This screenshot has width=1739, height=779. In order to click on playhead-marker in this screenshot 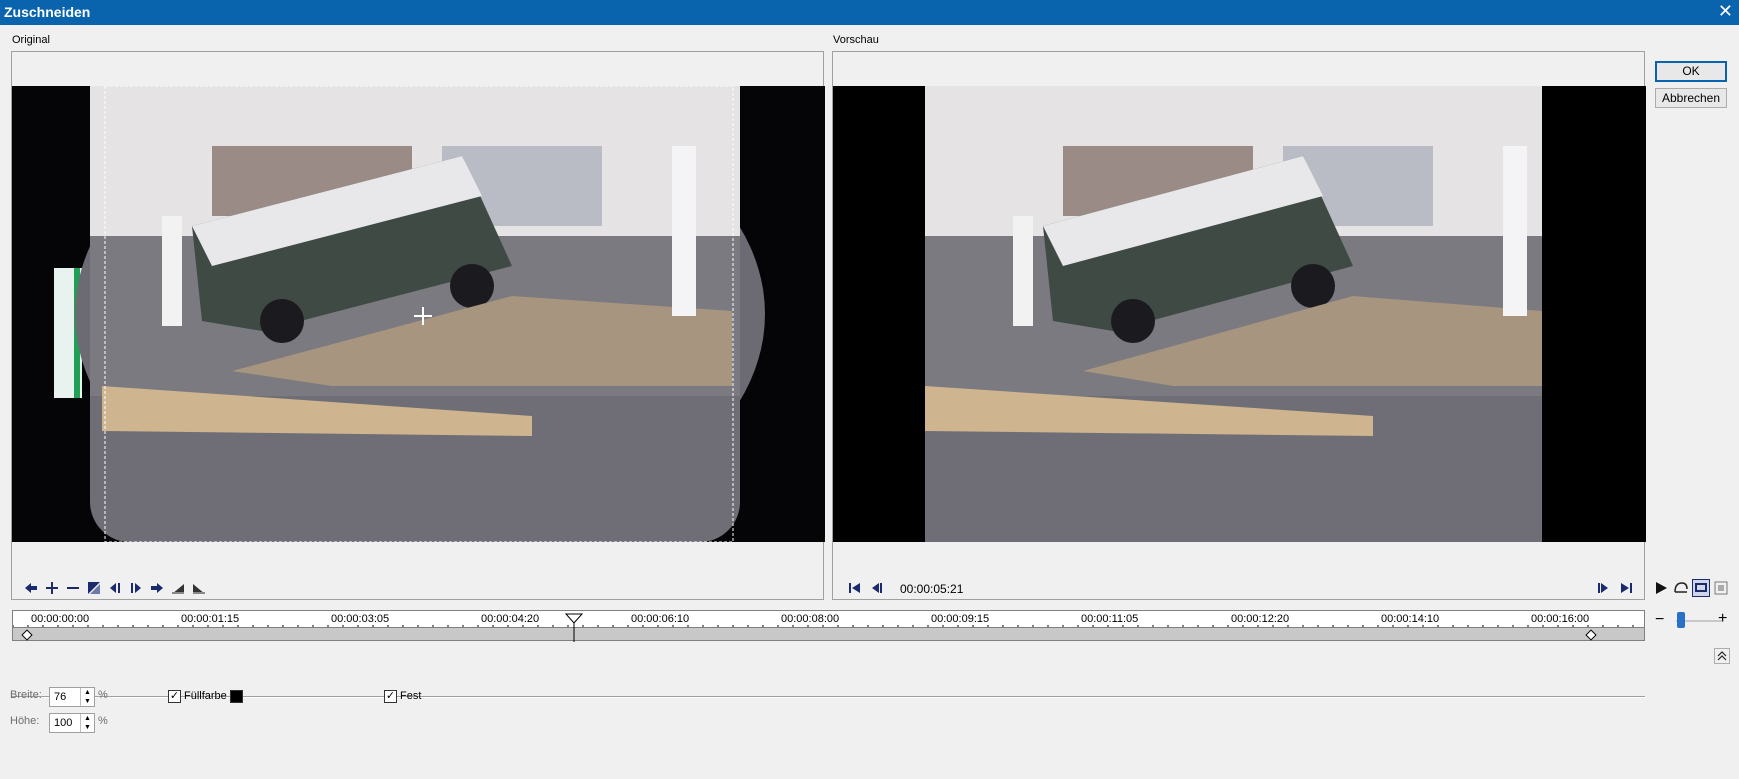, I will do `click(574, 626)`.